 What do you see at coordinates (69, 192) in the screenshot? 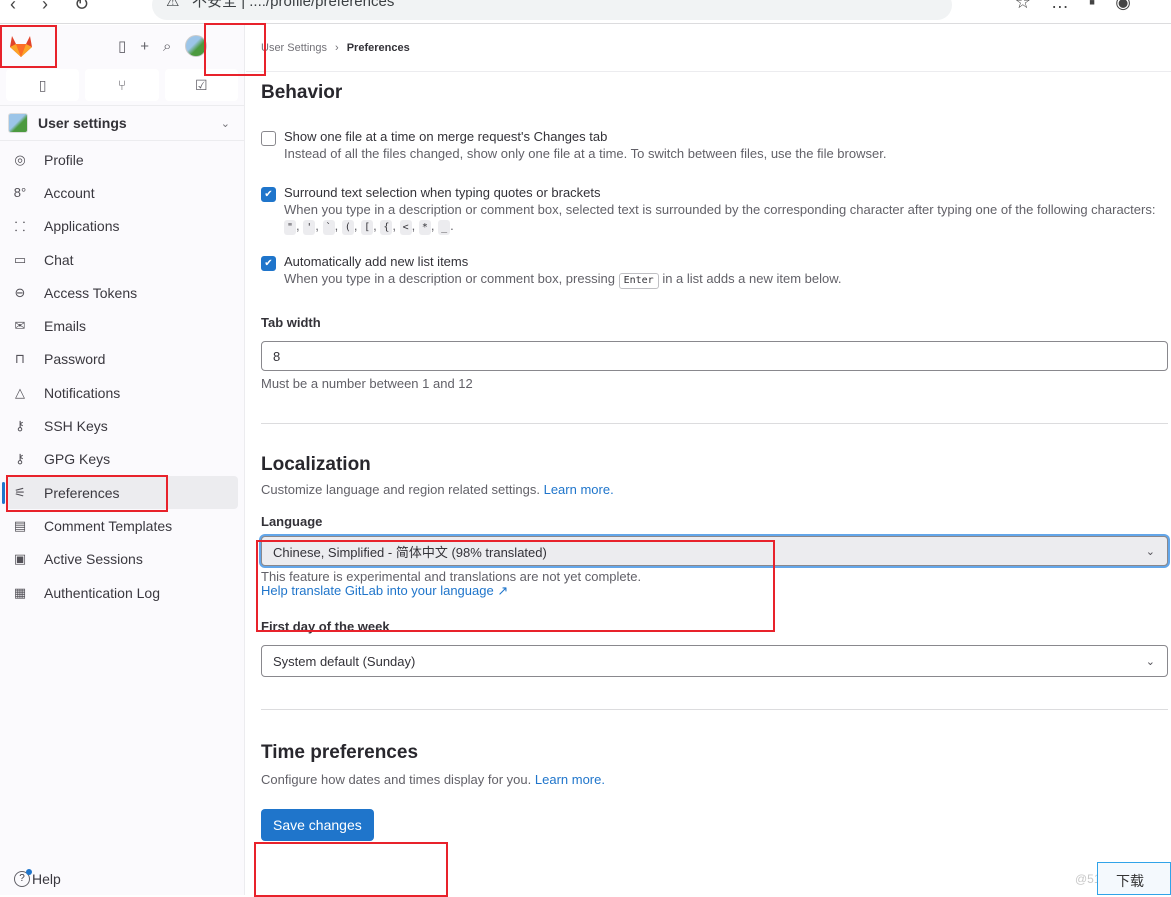
I see `sidebar-item-label: Account` at bounding box center [69, 192].